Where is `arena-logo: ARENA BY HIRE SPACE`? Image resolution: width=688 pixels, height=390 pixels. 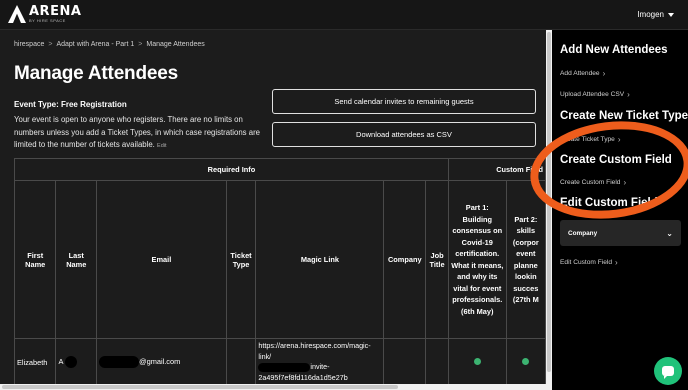 arena-logo: ARENA BY HIRE SPACE is located at coordinates (44, 14).